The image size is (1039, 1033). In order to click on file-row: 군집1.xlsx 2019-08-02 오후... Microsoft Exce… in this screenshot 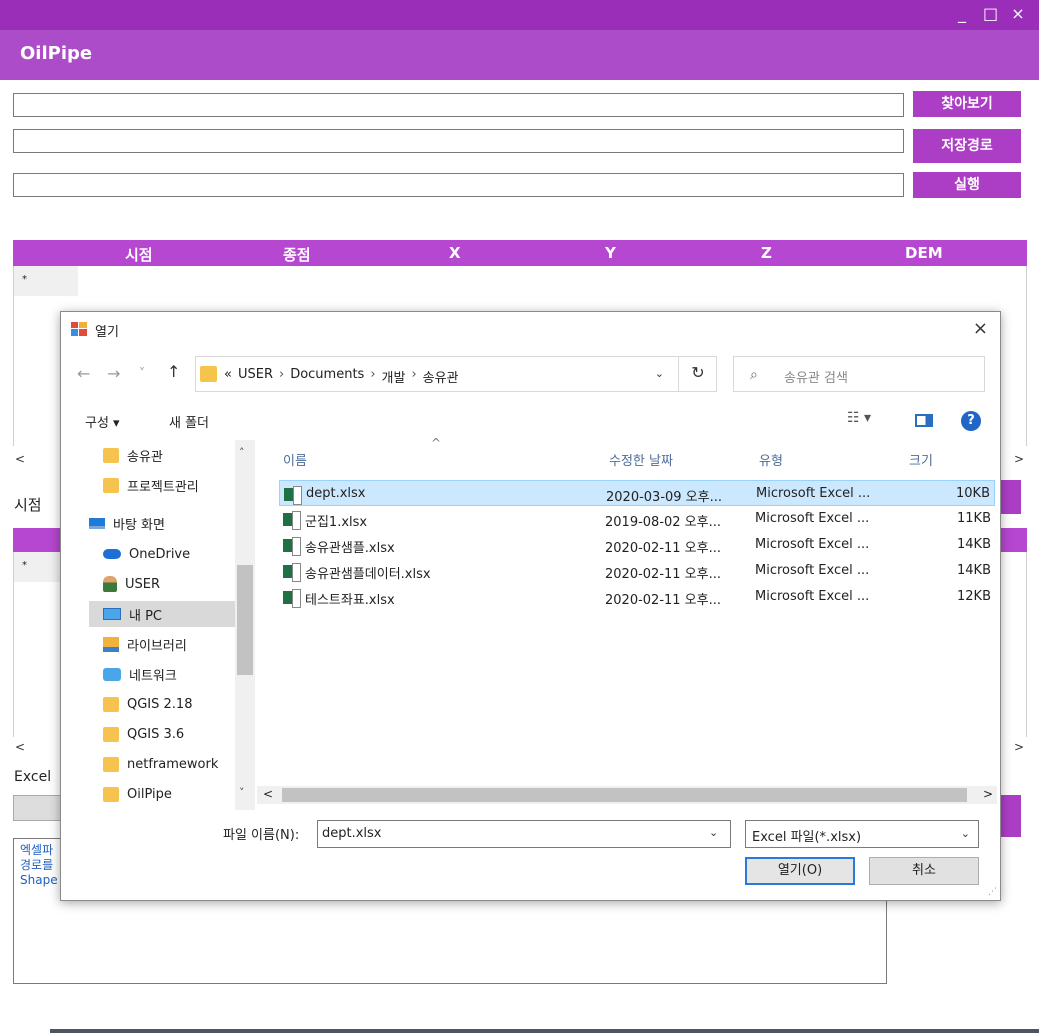, I will do `click(637, 519)`.